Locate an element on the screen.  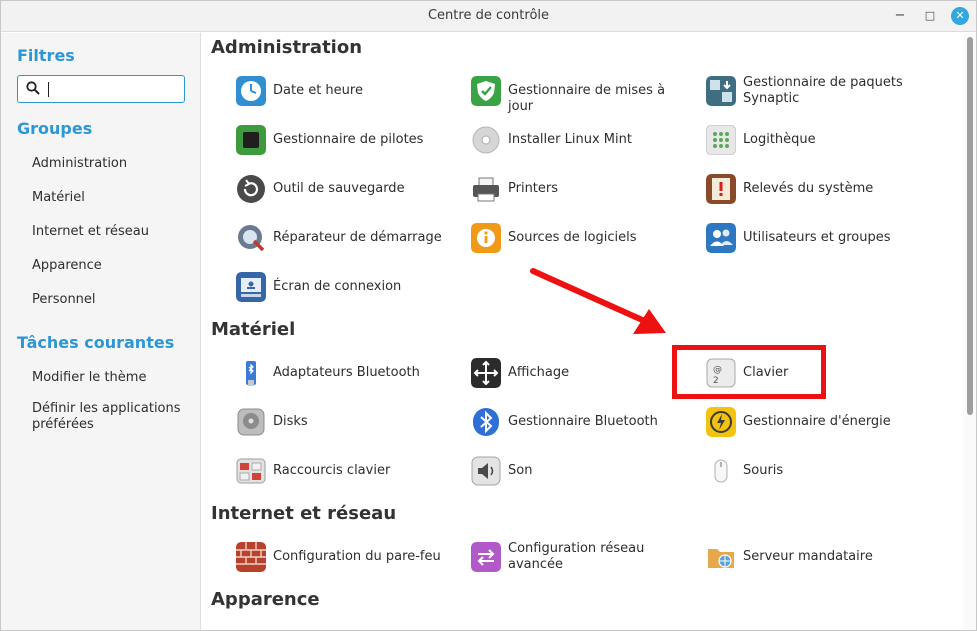
disk-icon is located at coordinates (251, 422).